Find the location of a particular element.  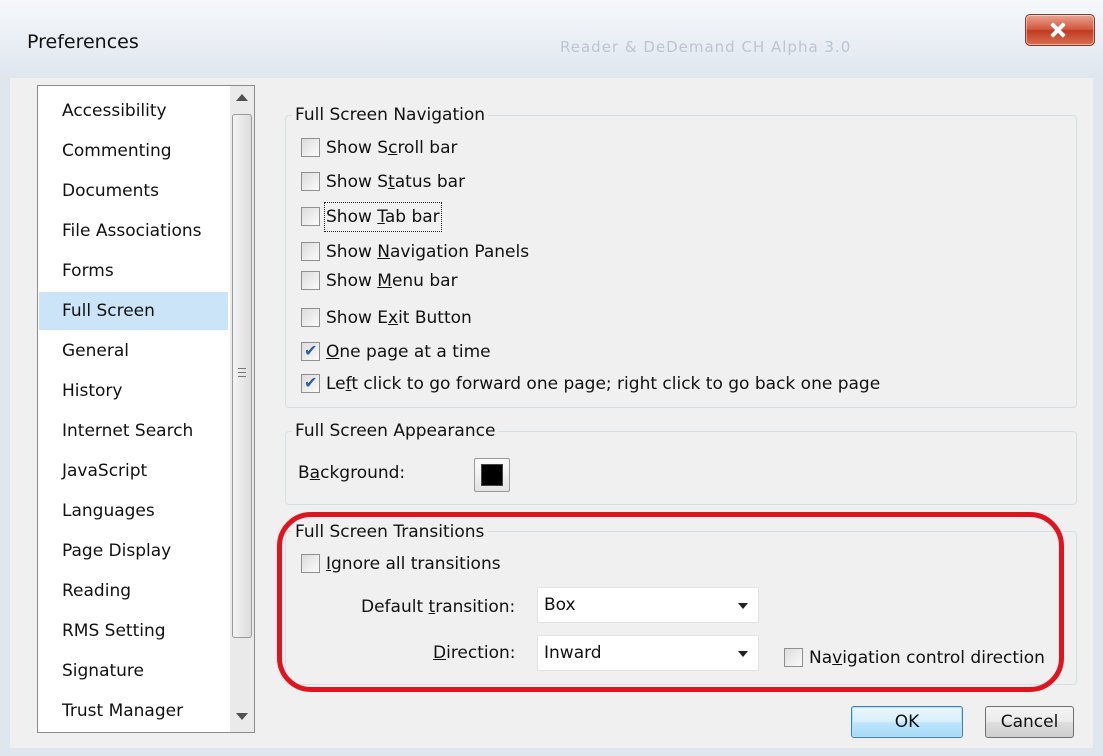

ignore-transitions-option: Ignore all transitions is located at coordinates (401, 564).